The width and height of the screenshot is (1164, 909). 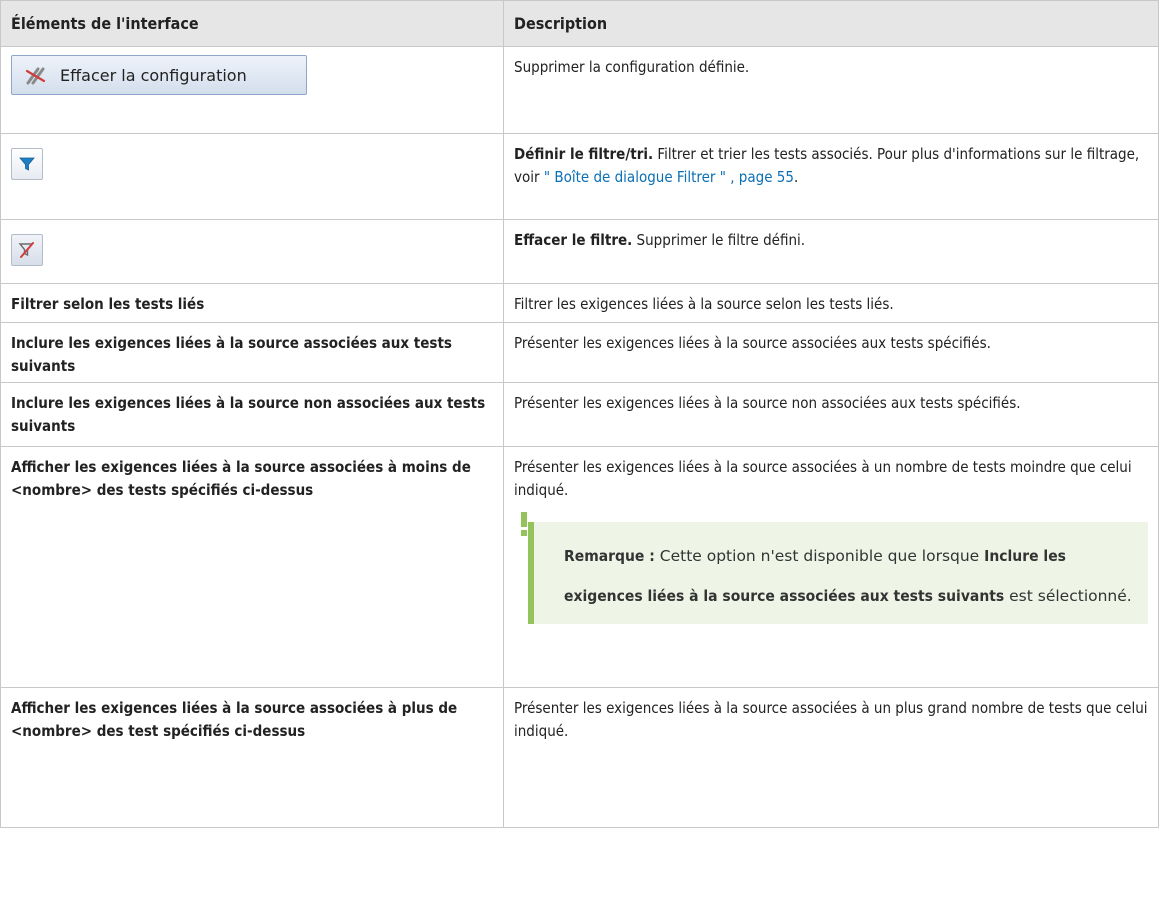 What do you see at coordinates (252, 303) in the screenshot?
I see `element-cell: Filtrer selon les tests liés` at bounding box center [252, 303].